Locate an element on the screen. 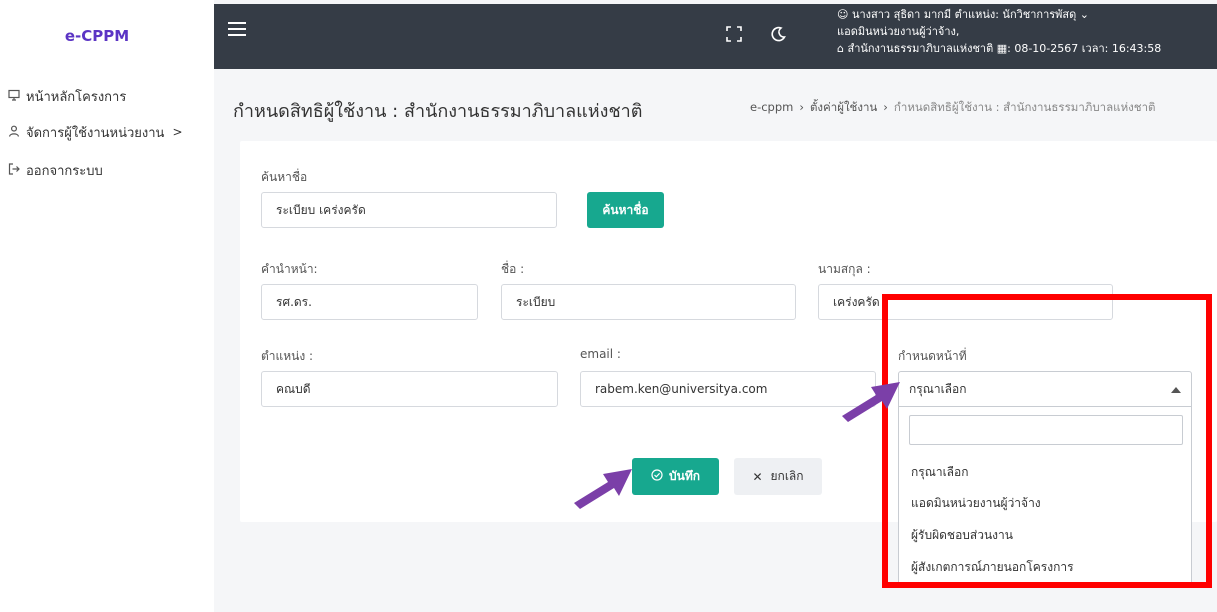 This screenshot has width=1217, height=612. user-icon is located at coordinates (17, 132).